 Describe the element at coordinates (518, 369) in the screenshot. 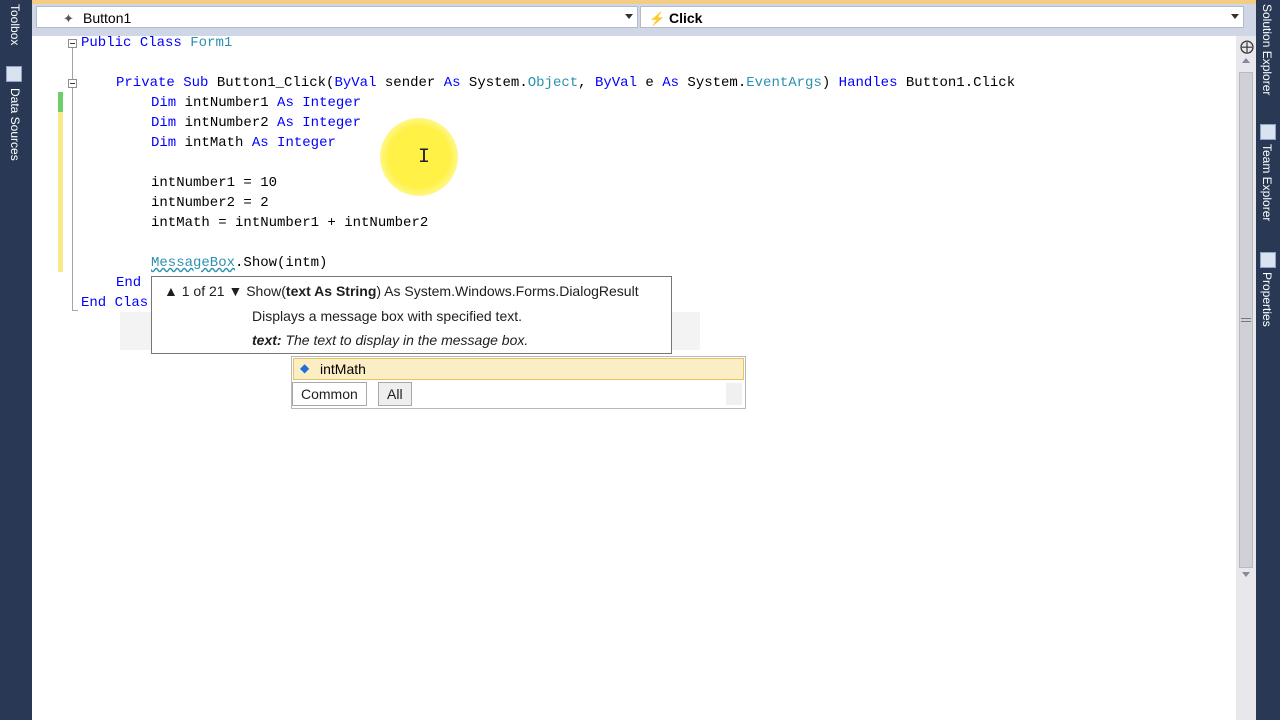

I see `completion-item: ◆ intMath` at that location.